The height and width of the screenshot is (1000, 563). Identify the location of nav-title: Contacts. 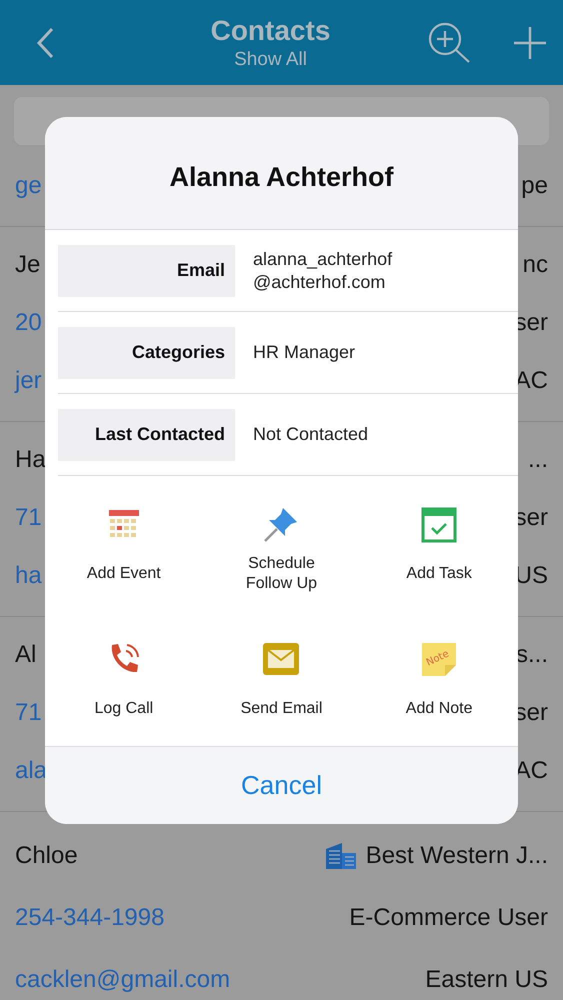
(270, 30).